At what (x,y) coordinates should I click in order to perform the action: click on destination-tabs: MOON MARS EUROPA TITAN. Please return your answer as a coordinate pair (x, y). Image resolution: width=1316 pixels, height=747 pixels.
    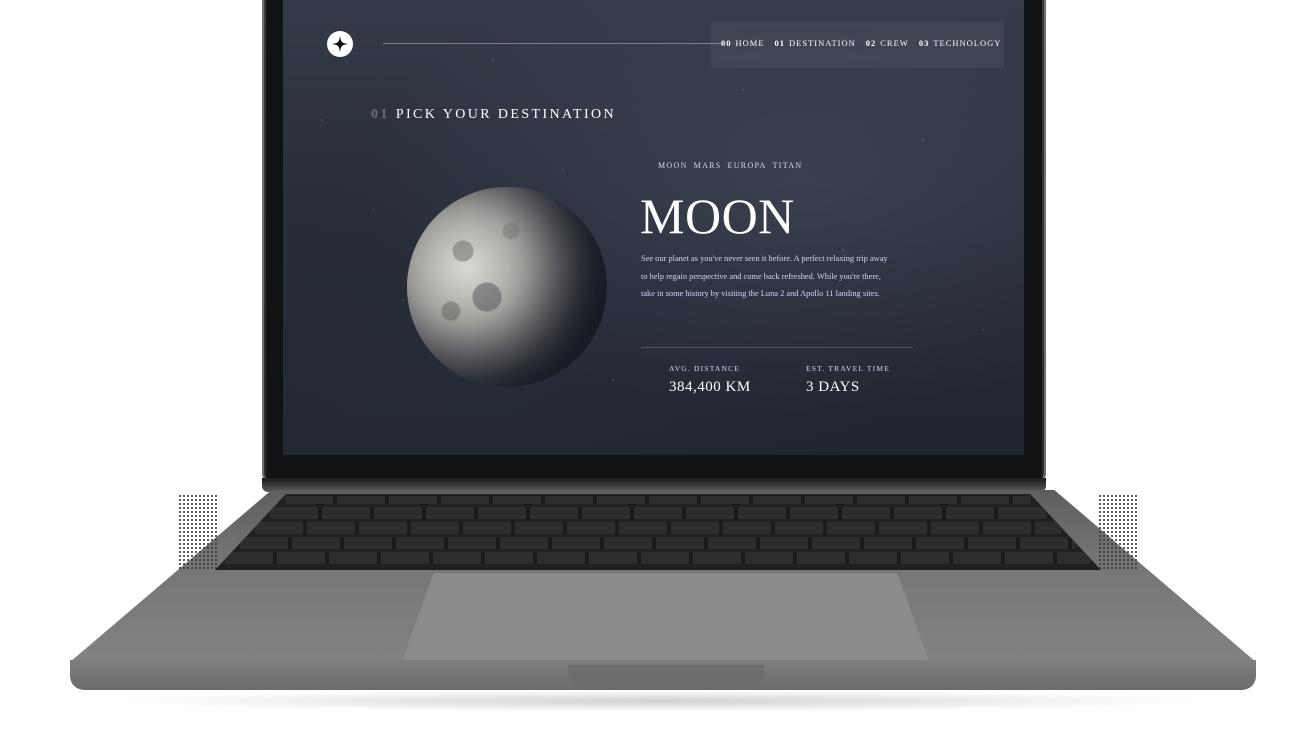
    Looking at the image, I should click on (730, 165).